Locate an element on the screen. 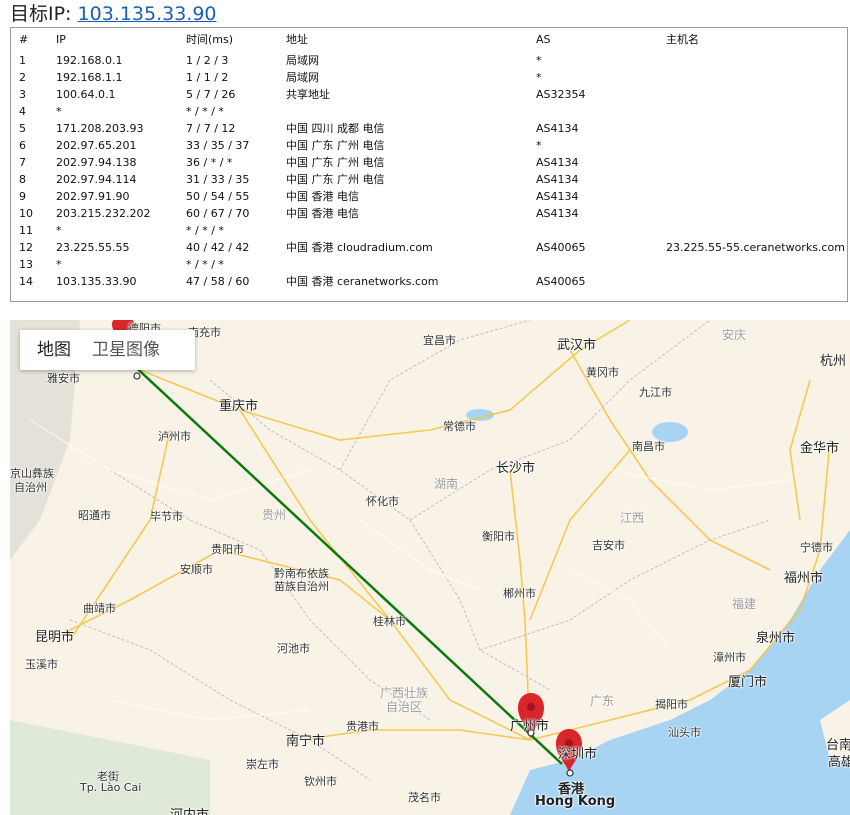  hop-number: 3 is located at coordinates (22, 94).